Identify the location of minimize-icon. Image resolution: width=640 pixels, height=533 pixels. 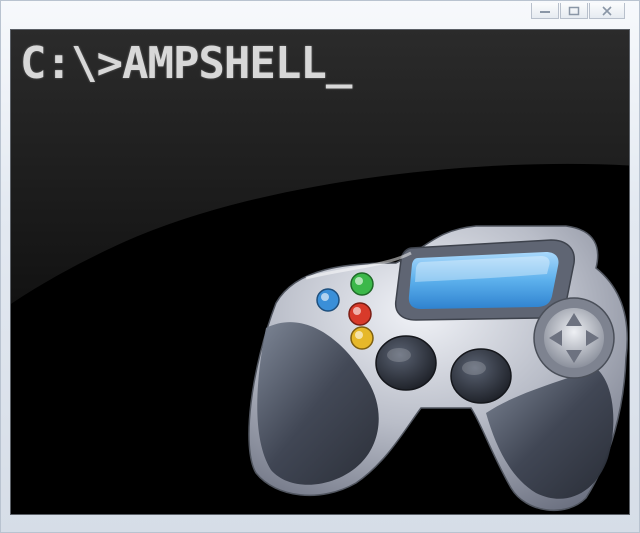
(545, 11).